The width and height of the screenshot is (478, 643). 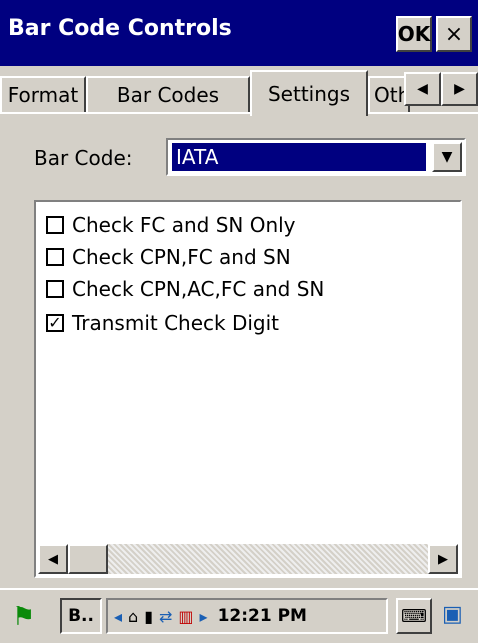 What do you see at coordinates (185, 616) in the screenshot?
I see `barcode-icon: ▥` at bounding box center [185, 616].